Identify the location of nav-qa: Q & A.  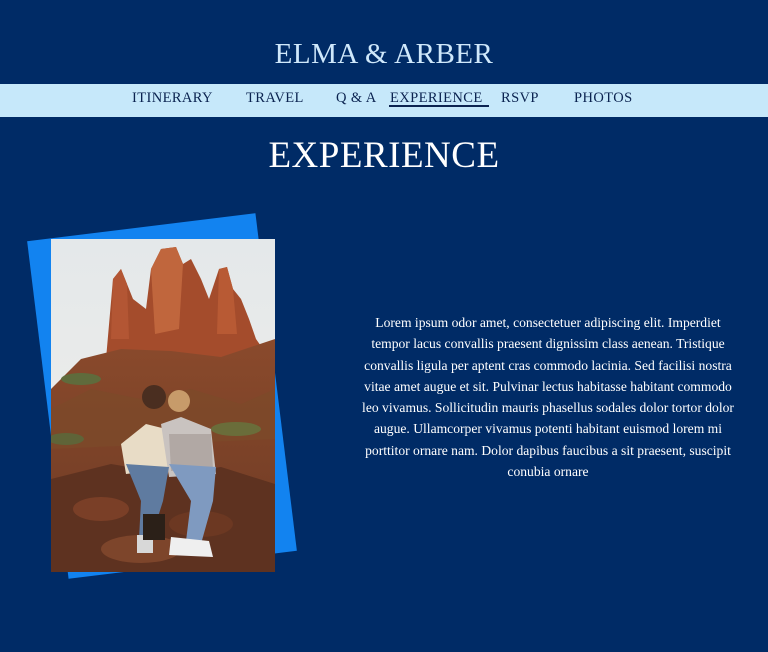
(356, 98).